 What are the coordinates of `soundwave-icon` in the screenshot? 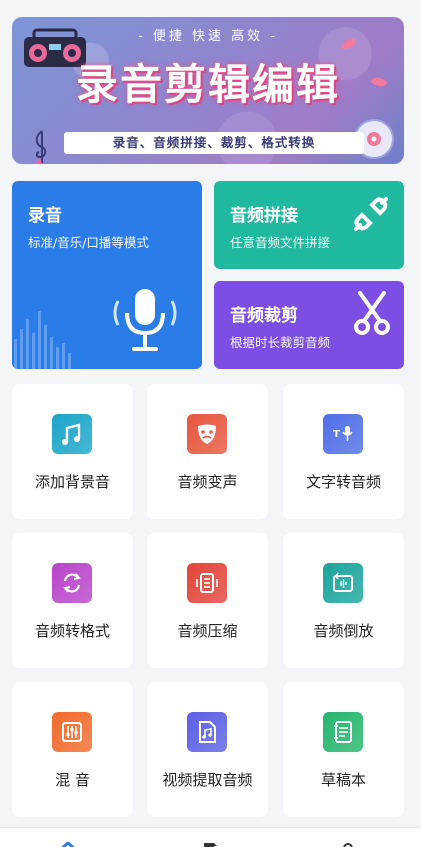 It's located at (42, 340).